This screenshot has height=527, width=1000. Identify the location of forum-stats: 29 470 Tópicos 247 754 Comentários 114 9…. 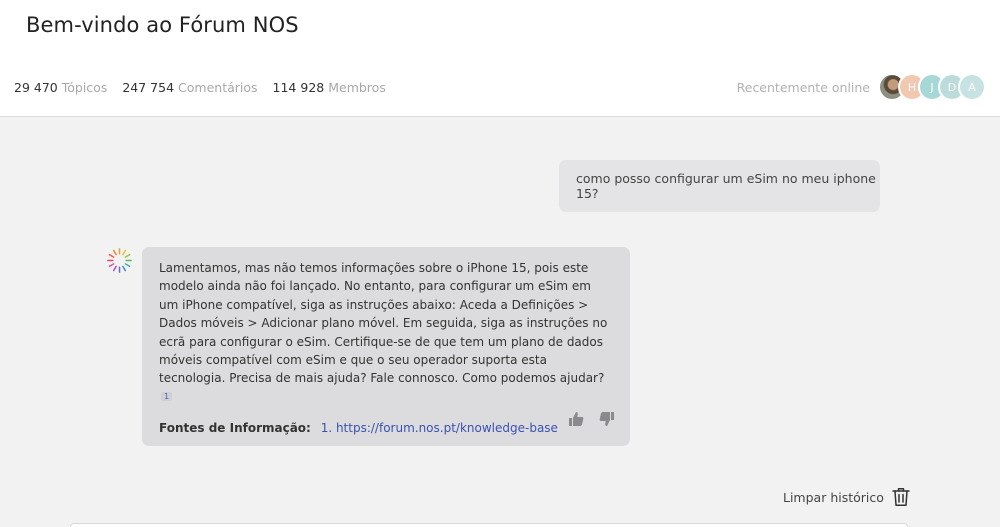
(207, 87).